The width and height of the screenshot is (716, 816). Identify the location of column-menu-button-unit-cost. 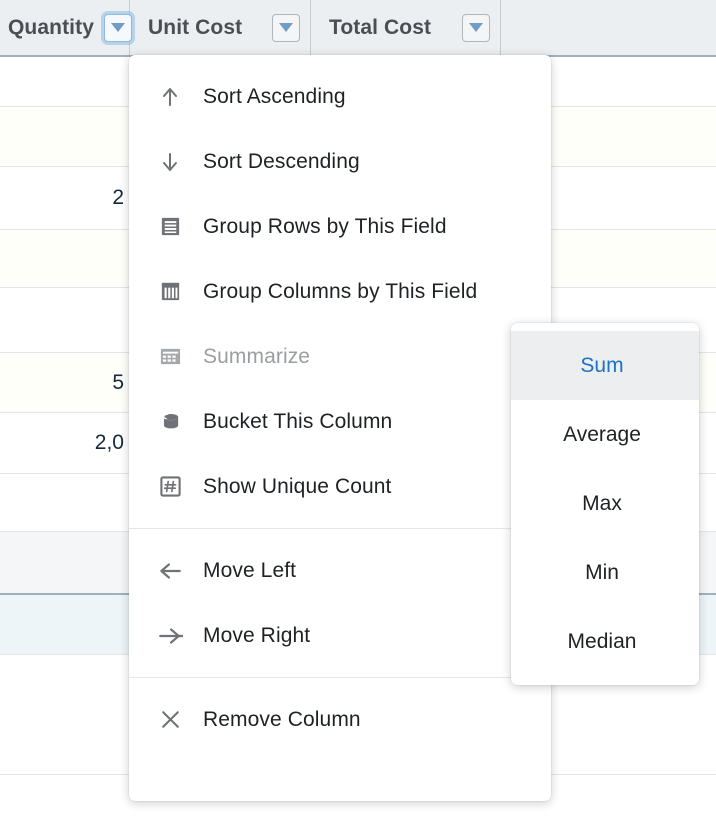
(286, 27).